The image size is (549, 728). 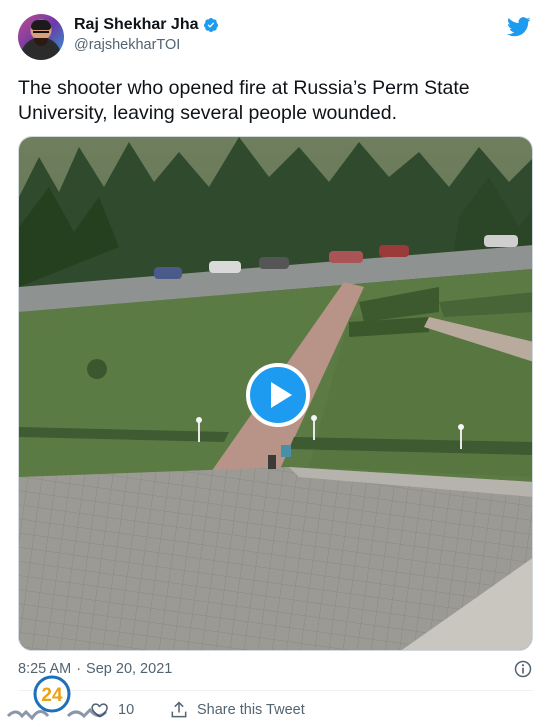 I want to click on share-button: Share this Tweet, so click(x=237, y=710).